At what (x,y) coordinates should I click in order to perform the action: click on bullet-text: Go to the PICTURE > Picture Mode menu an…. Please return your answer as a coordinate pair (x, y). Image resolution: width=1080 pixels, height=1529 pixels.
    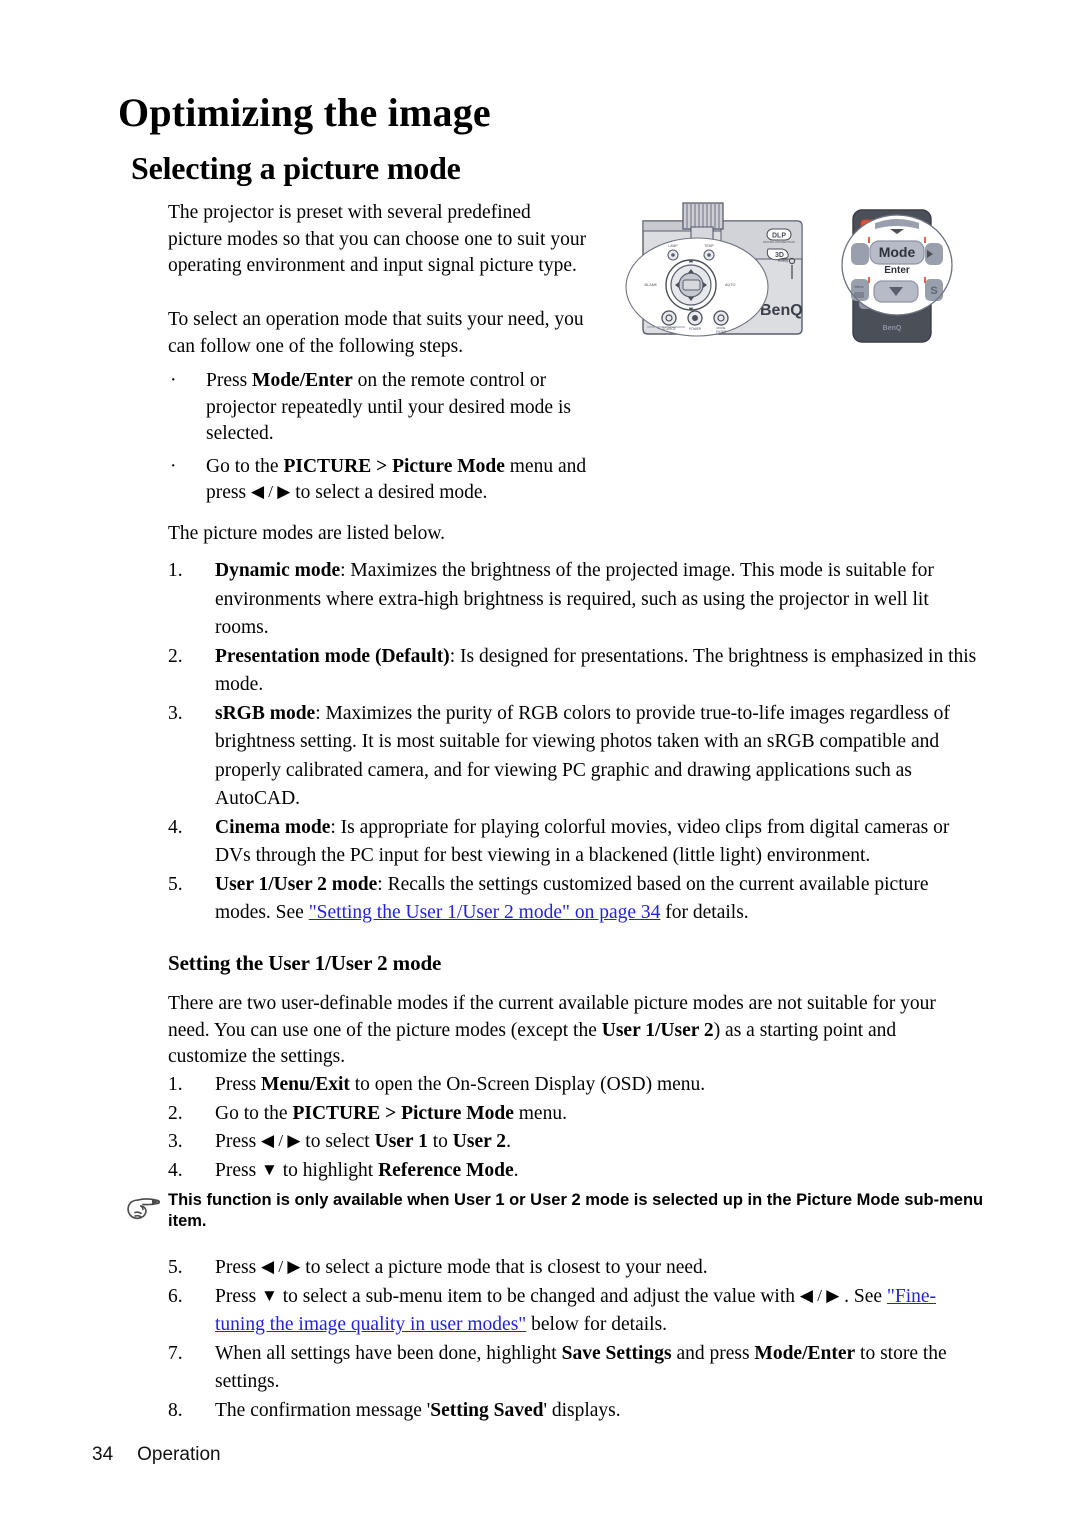
    Looking at the image, I should click on (396, 479).